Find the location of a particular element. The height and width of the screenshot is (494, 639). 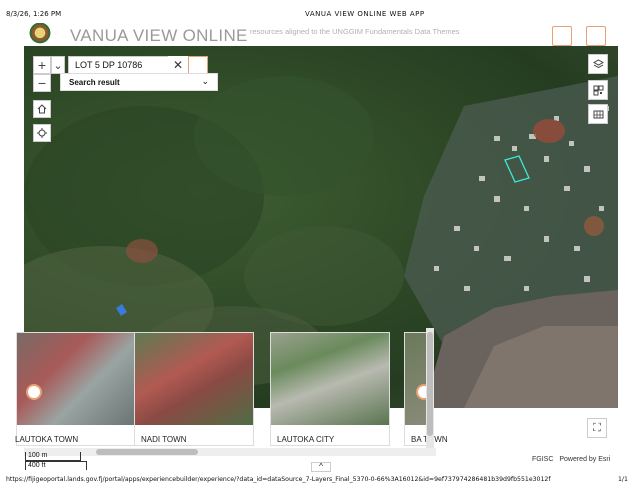

layers-button is located at coordinates (598, 64).